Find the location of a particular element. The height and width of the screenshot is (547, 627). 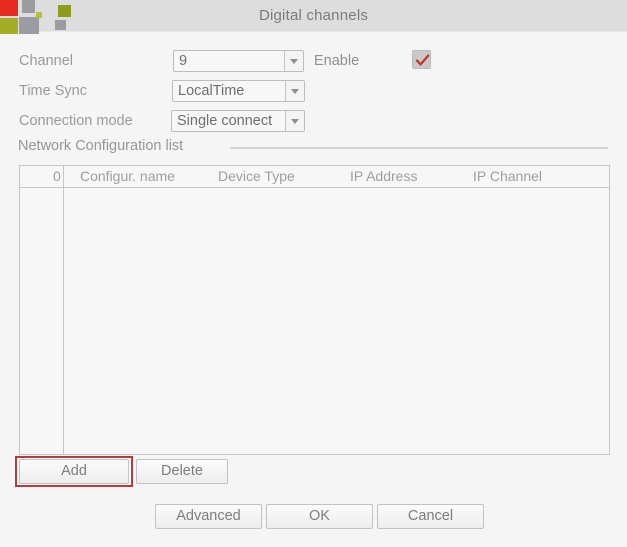

section-divider is located at coordinates (419, 148).